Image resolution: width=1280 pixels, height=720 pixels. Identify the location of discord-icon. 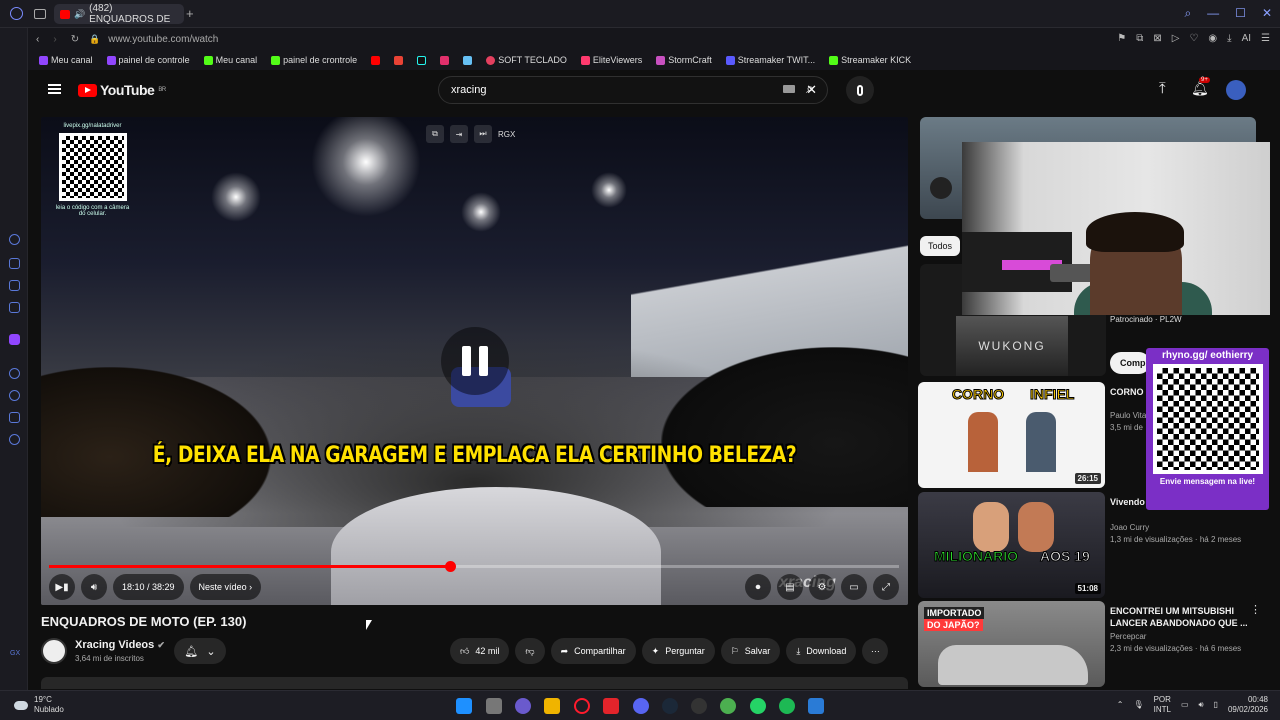
(641, 706).